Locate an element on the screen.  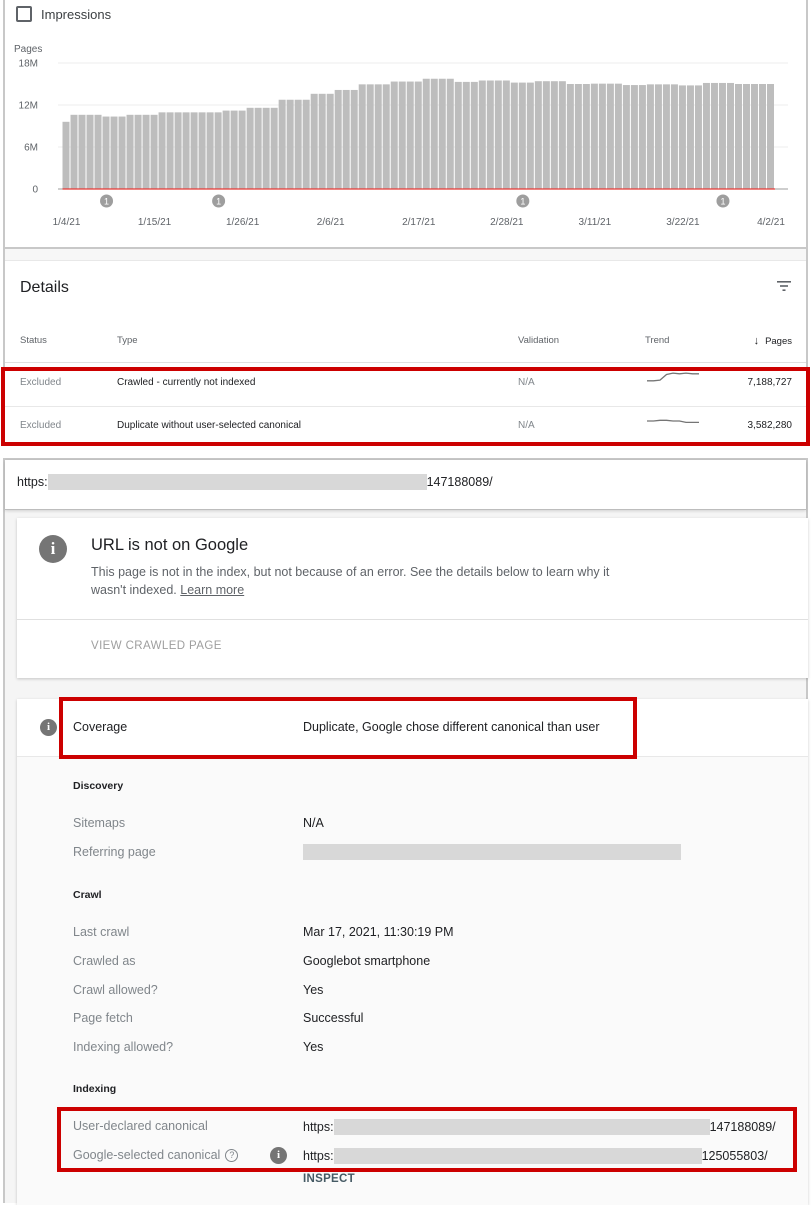
column-header-validation: Validation is located at coordinates (538, 340).